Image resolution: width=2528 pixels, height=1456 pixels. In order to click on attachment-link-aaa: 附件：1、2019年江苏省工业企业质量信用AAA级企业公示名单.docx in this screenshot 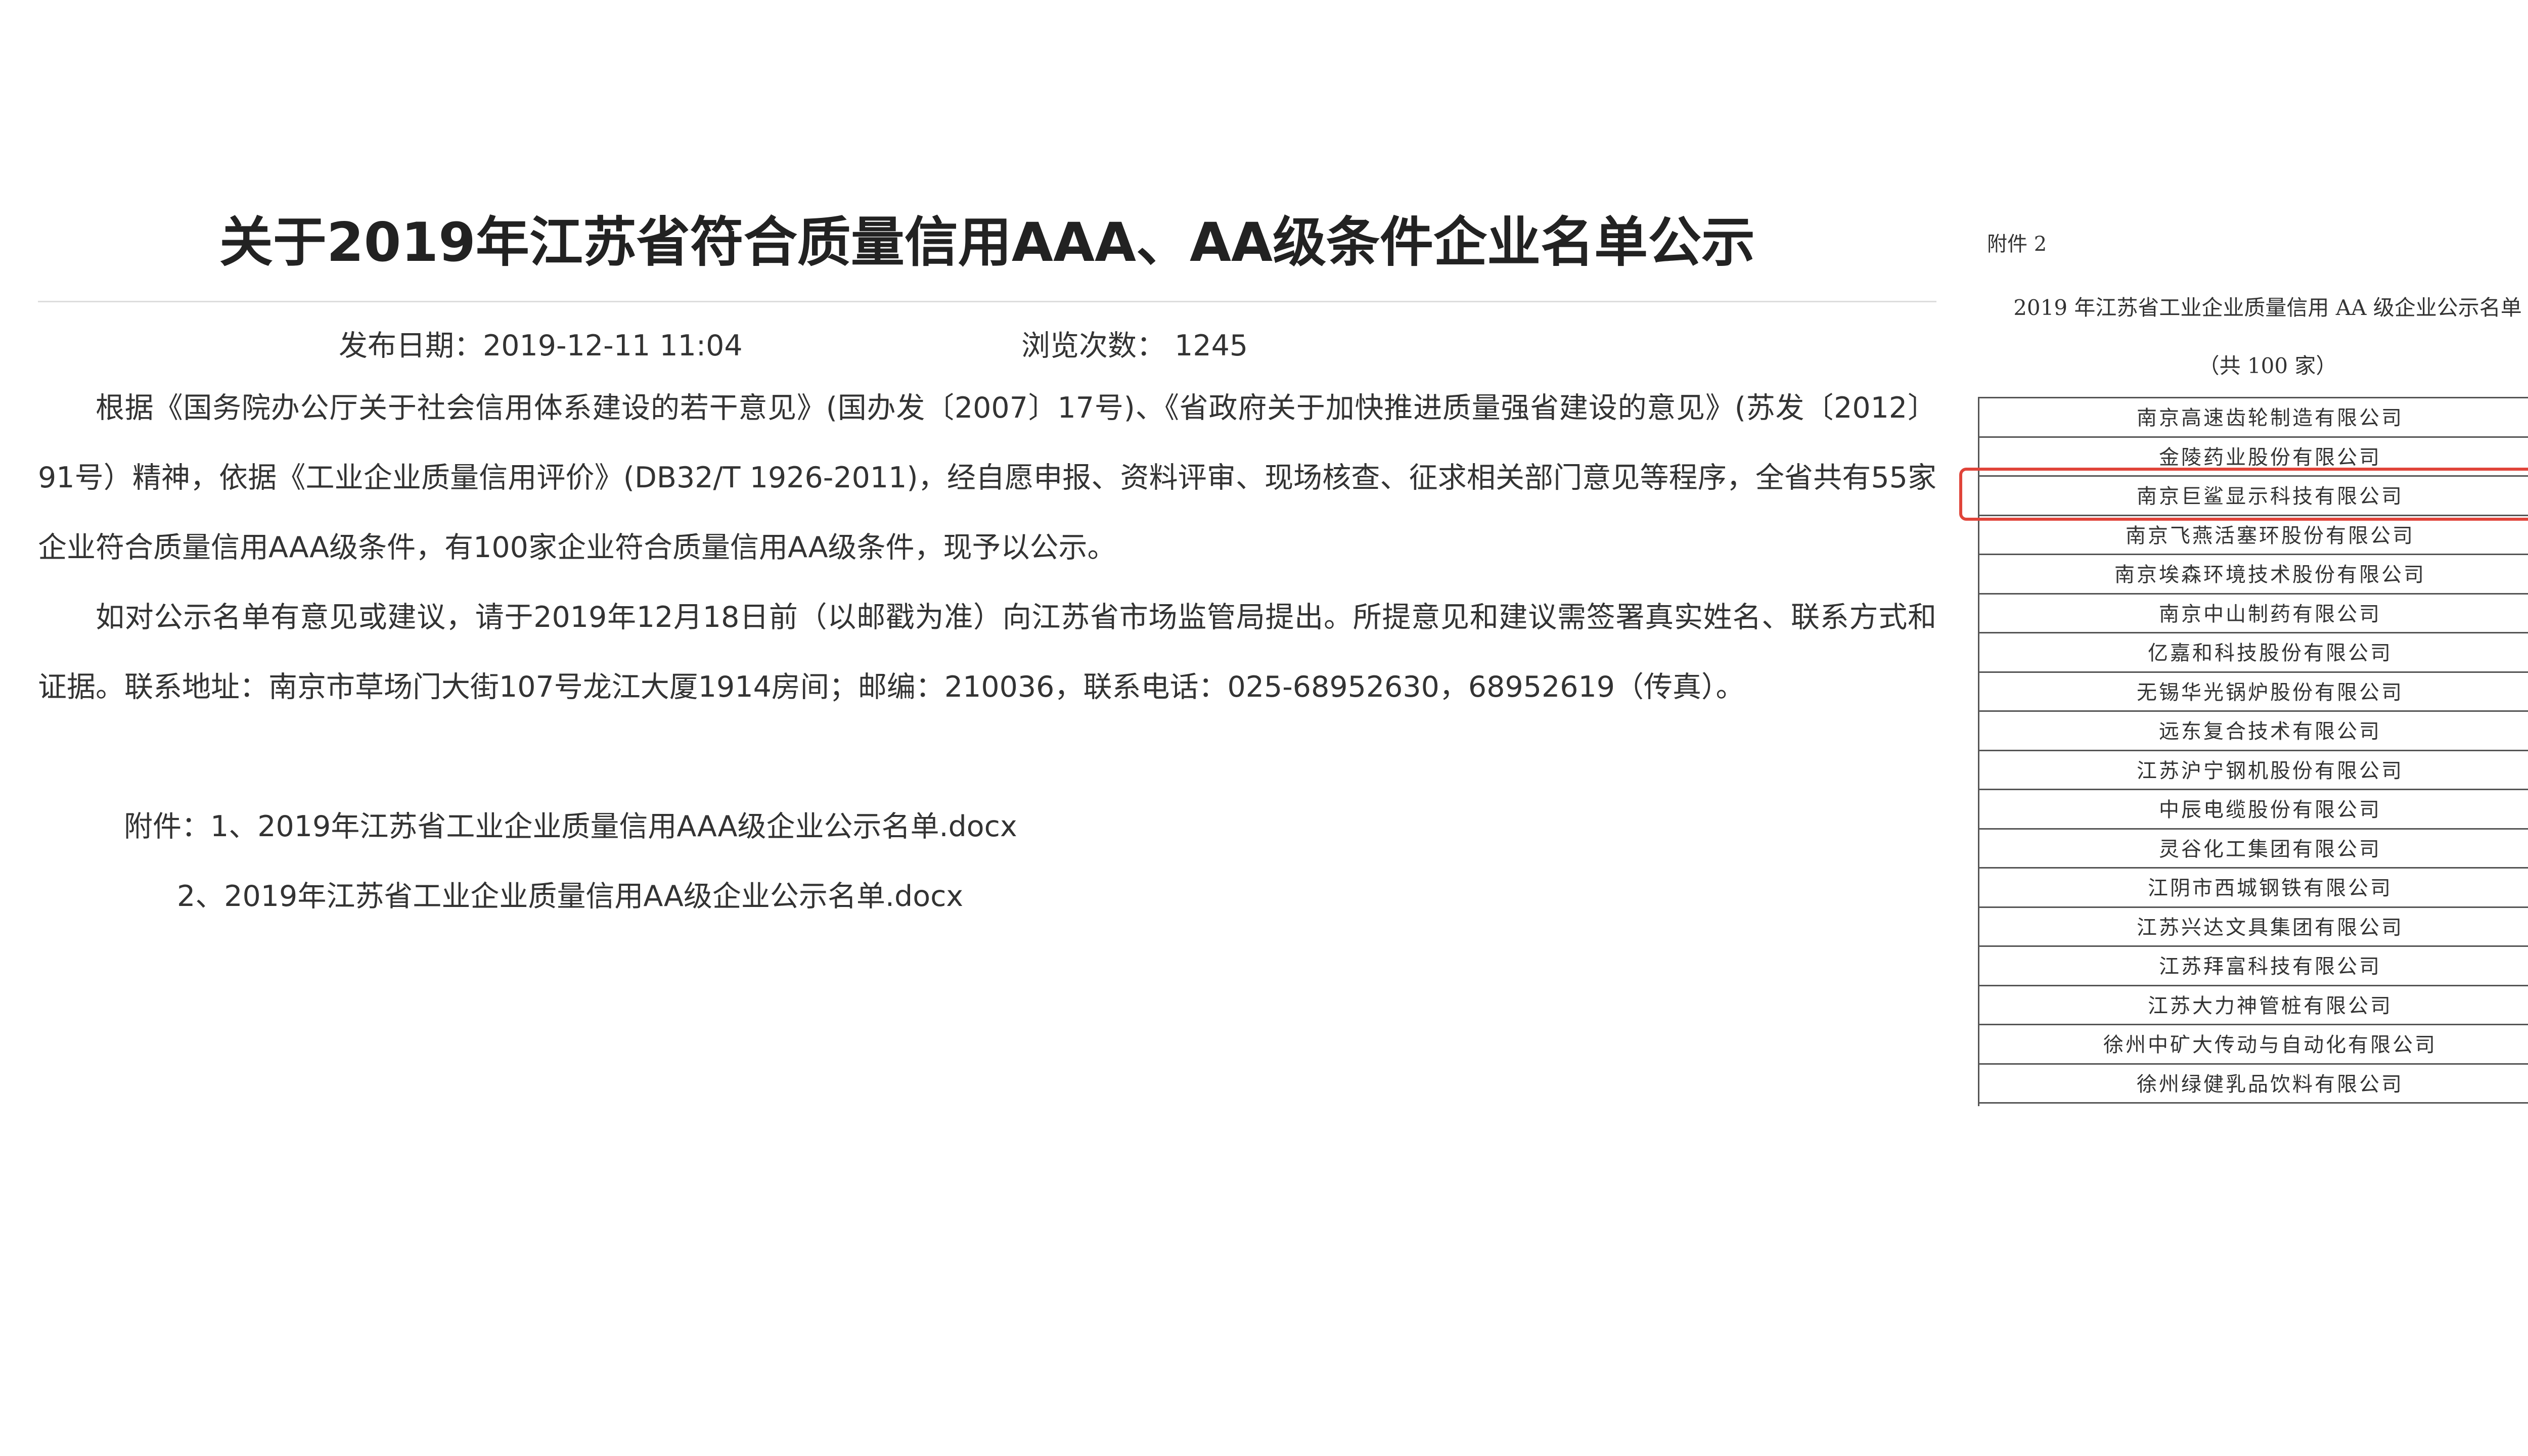, I will do `click(987, 826)`.